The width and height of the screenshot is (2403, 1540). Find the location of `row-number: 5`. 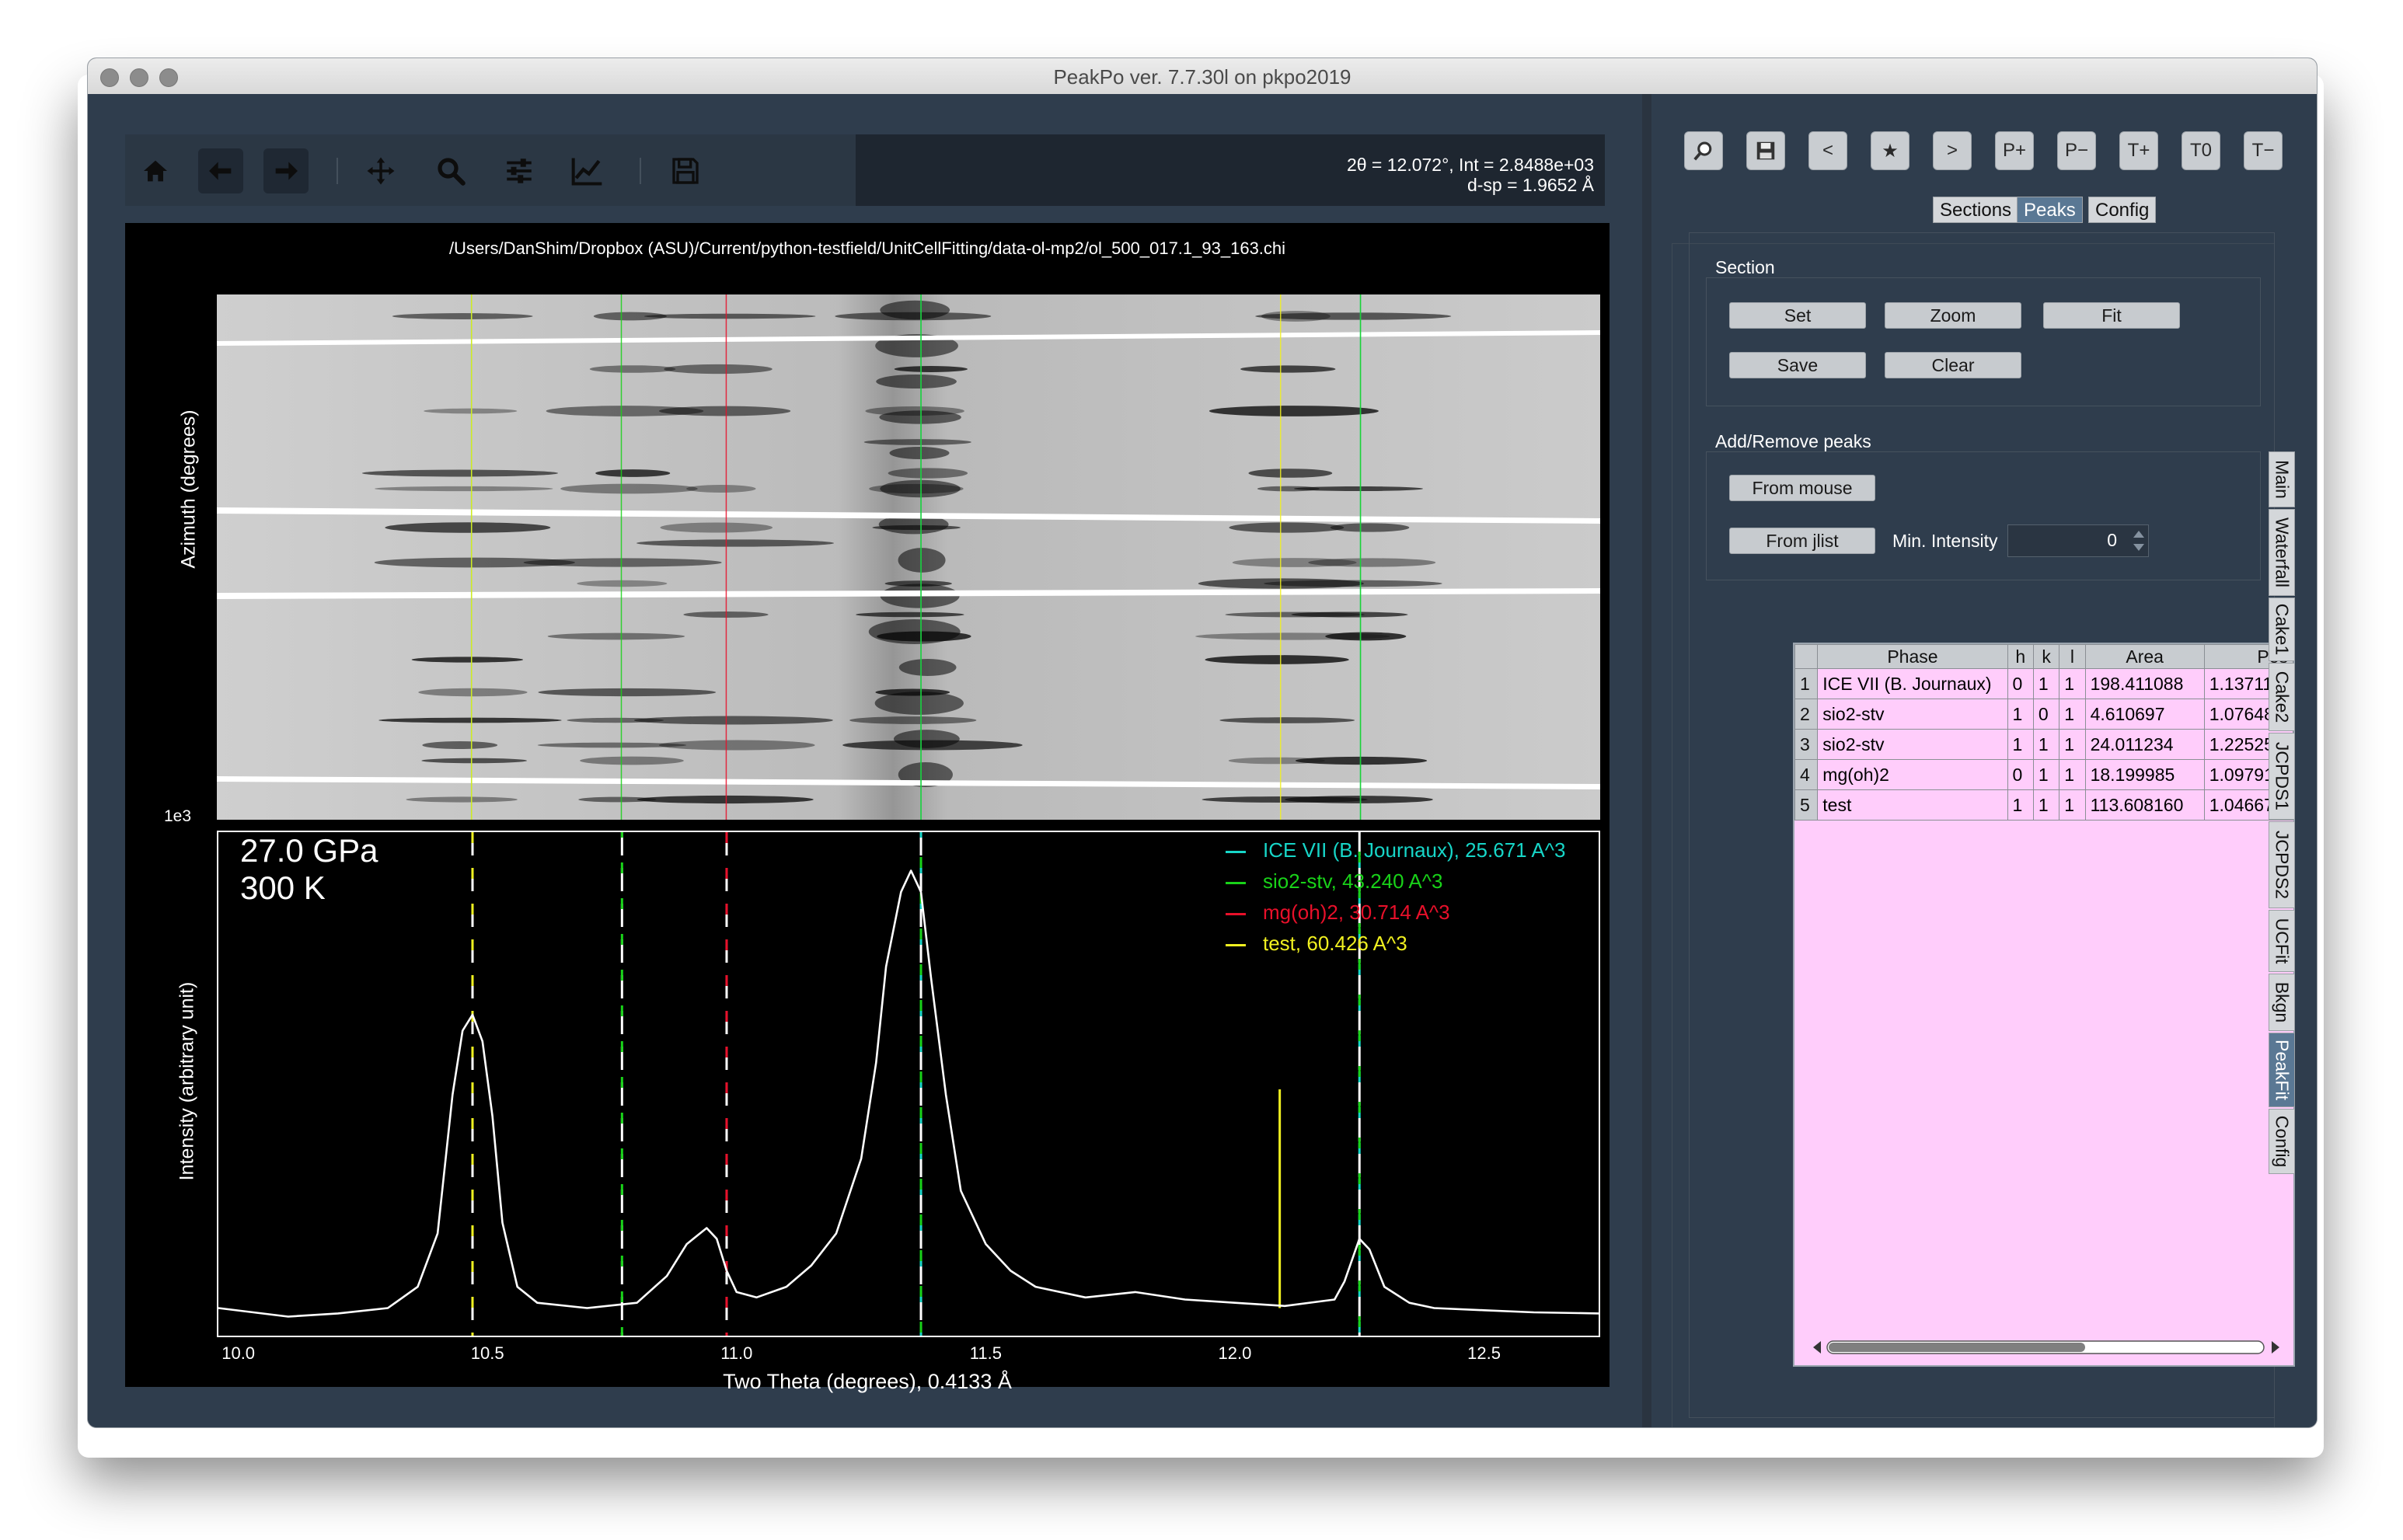

row-number: 5 is located at coordinates (1807, 805).